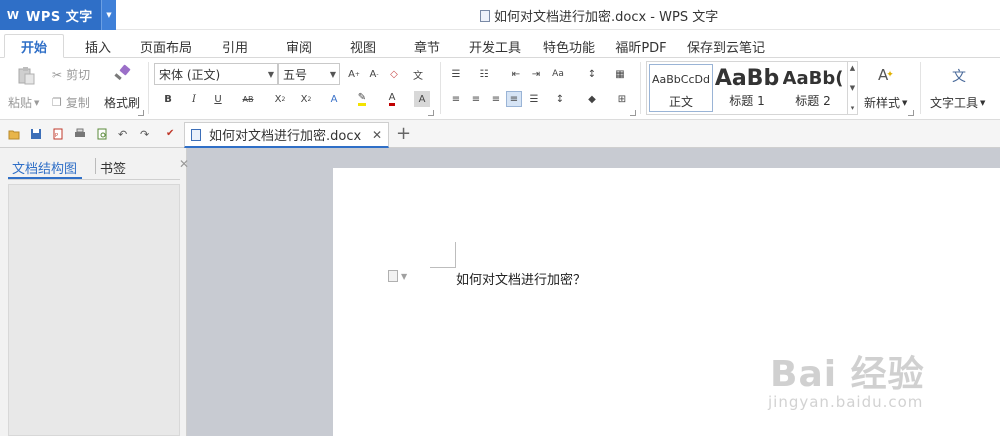 The image size is (1000, 436). I want to click on char-shading-icon: A, so click(422, 99).